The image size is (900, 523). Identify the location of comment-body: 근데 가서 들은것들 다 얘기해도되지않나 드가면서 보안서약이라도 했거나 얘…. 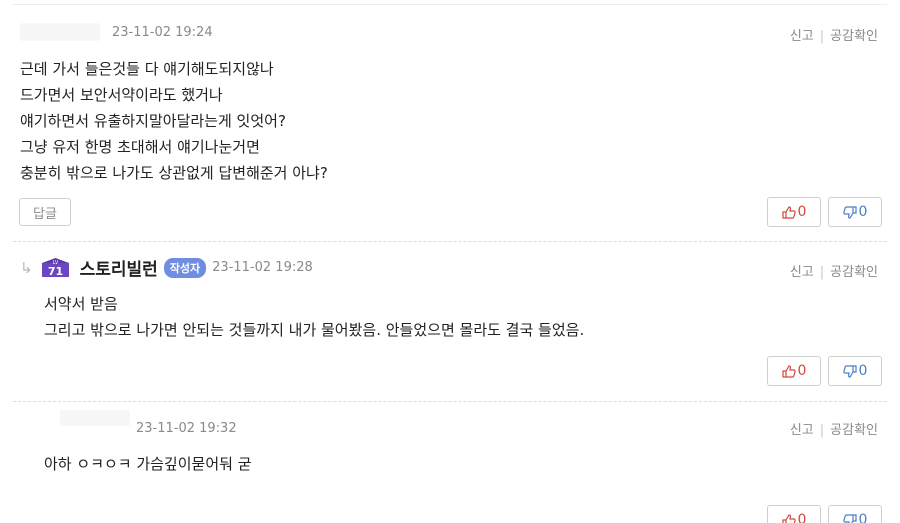
(174, 121).